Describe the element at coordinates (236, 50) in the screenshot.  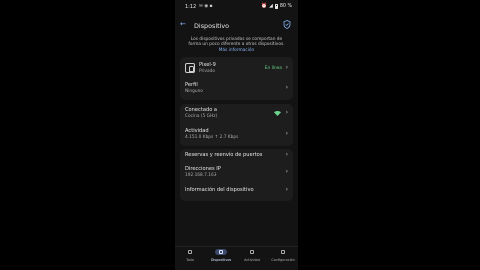
I see `learn-more-link: Más información` at that location.